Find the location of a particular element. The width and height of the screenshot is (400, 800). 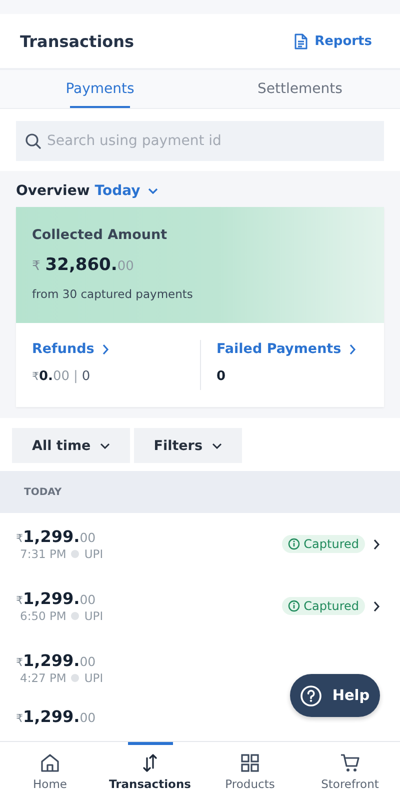

refund-amount: 0. is located at coordinates (46, 376).